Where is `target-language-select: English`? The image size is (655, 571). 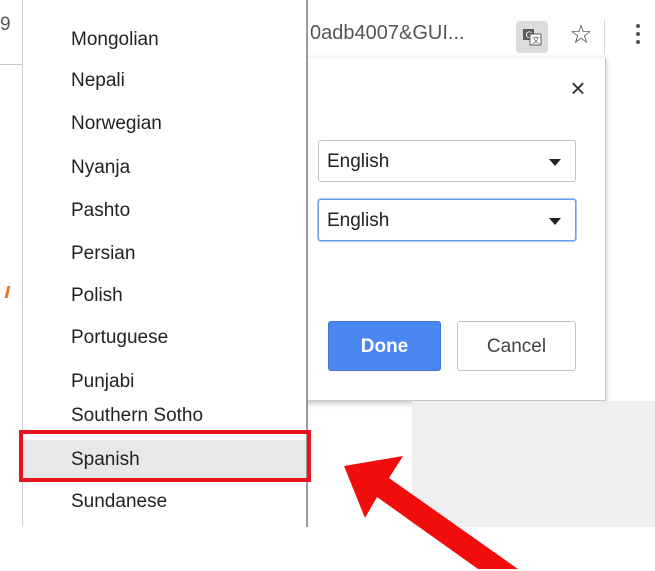
target-language-select: English is located at coordinates (447, 220).